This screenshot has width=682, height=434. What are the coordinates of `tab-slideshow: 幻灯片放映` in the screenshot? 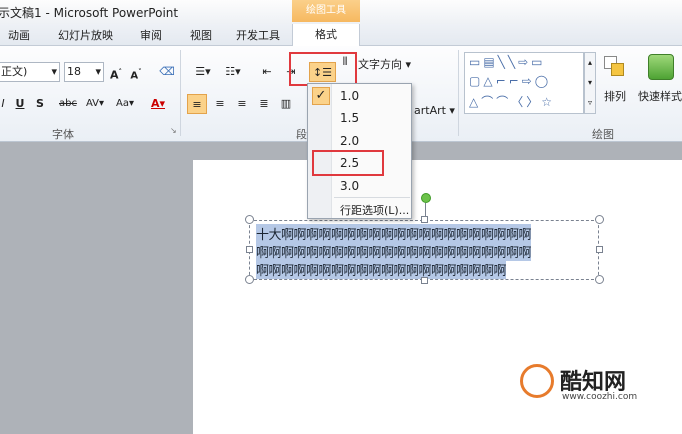 It's located at (85, 35).